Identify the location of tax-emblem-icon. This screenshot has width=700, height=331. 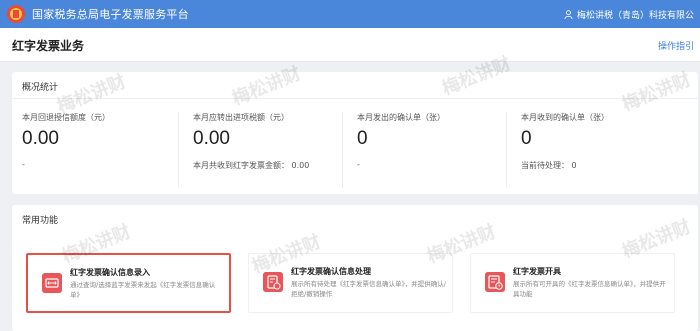
(16, 14).